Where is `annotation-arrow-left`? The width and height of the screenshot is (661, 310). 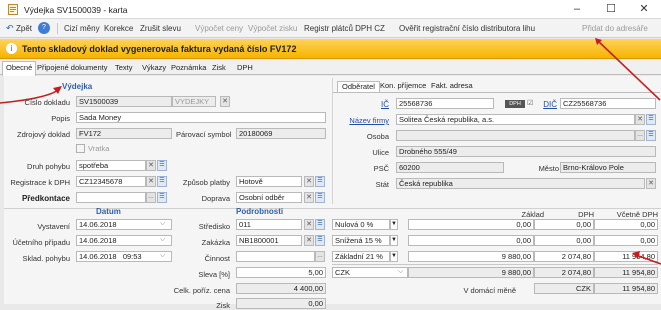
annotation-arrow-left is located at coordinates (29, 96).